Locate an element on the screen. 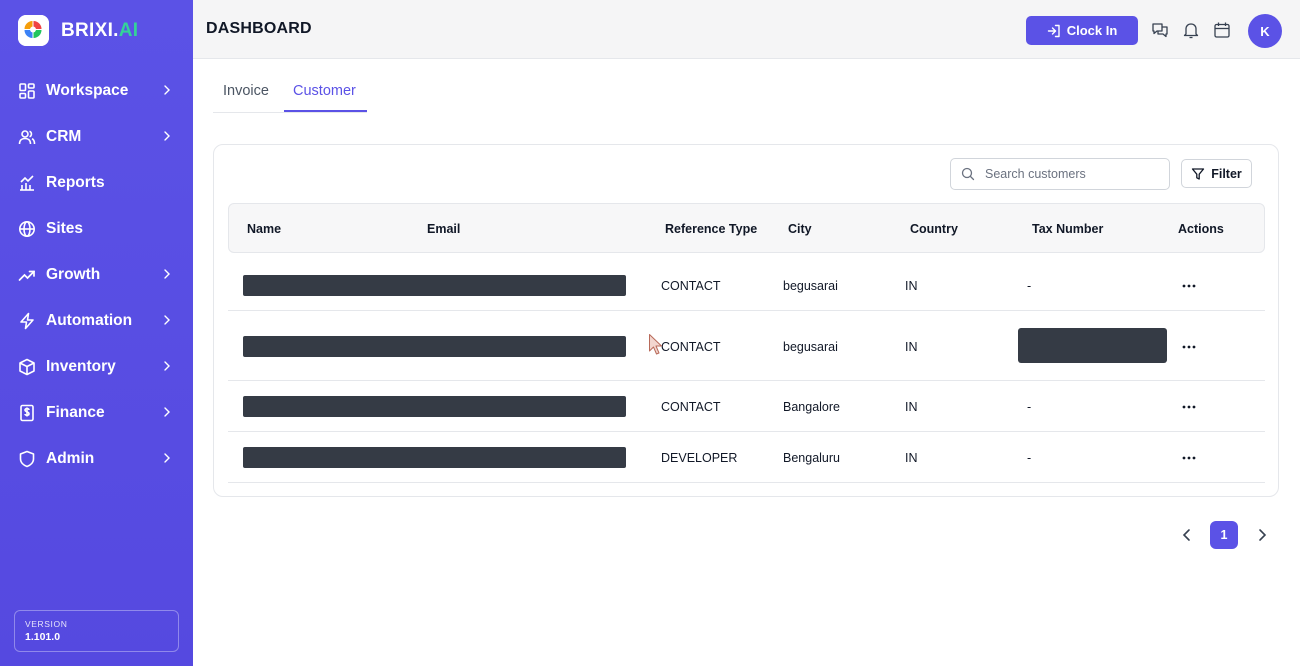 Image resolution: width=1300 pixels, height=666 pixels. sidebar-item-label: Workspace is located at coordinates (87, 90).